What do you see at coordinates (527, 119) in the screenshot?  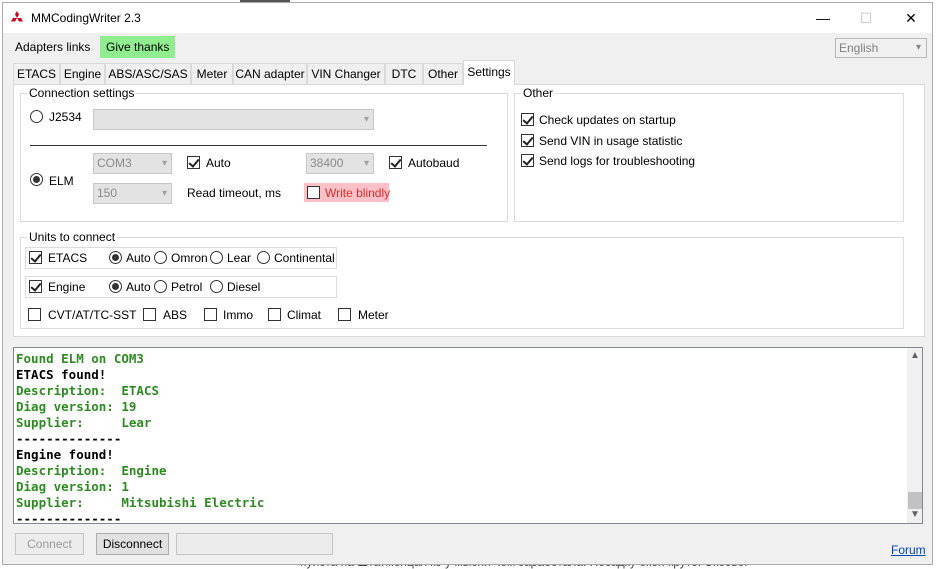 I see `check-updates-checkbox` at bounding box center [527, 119].